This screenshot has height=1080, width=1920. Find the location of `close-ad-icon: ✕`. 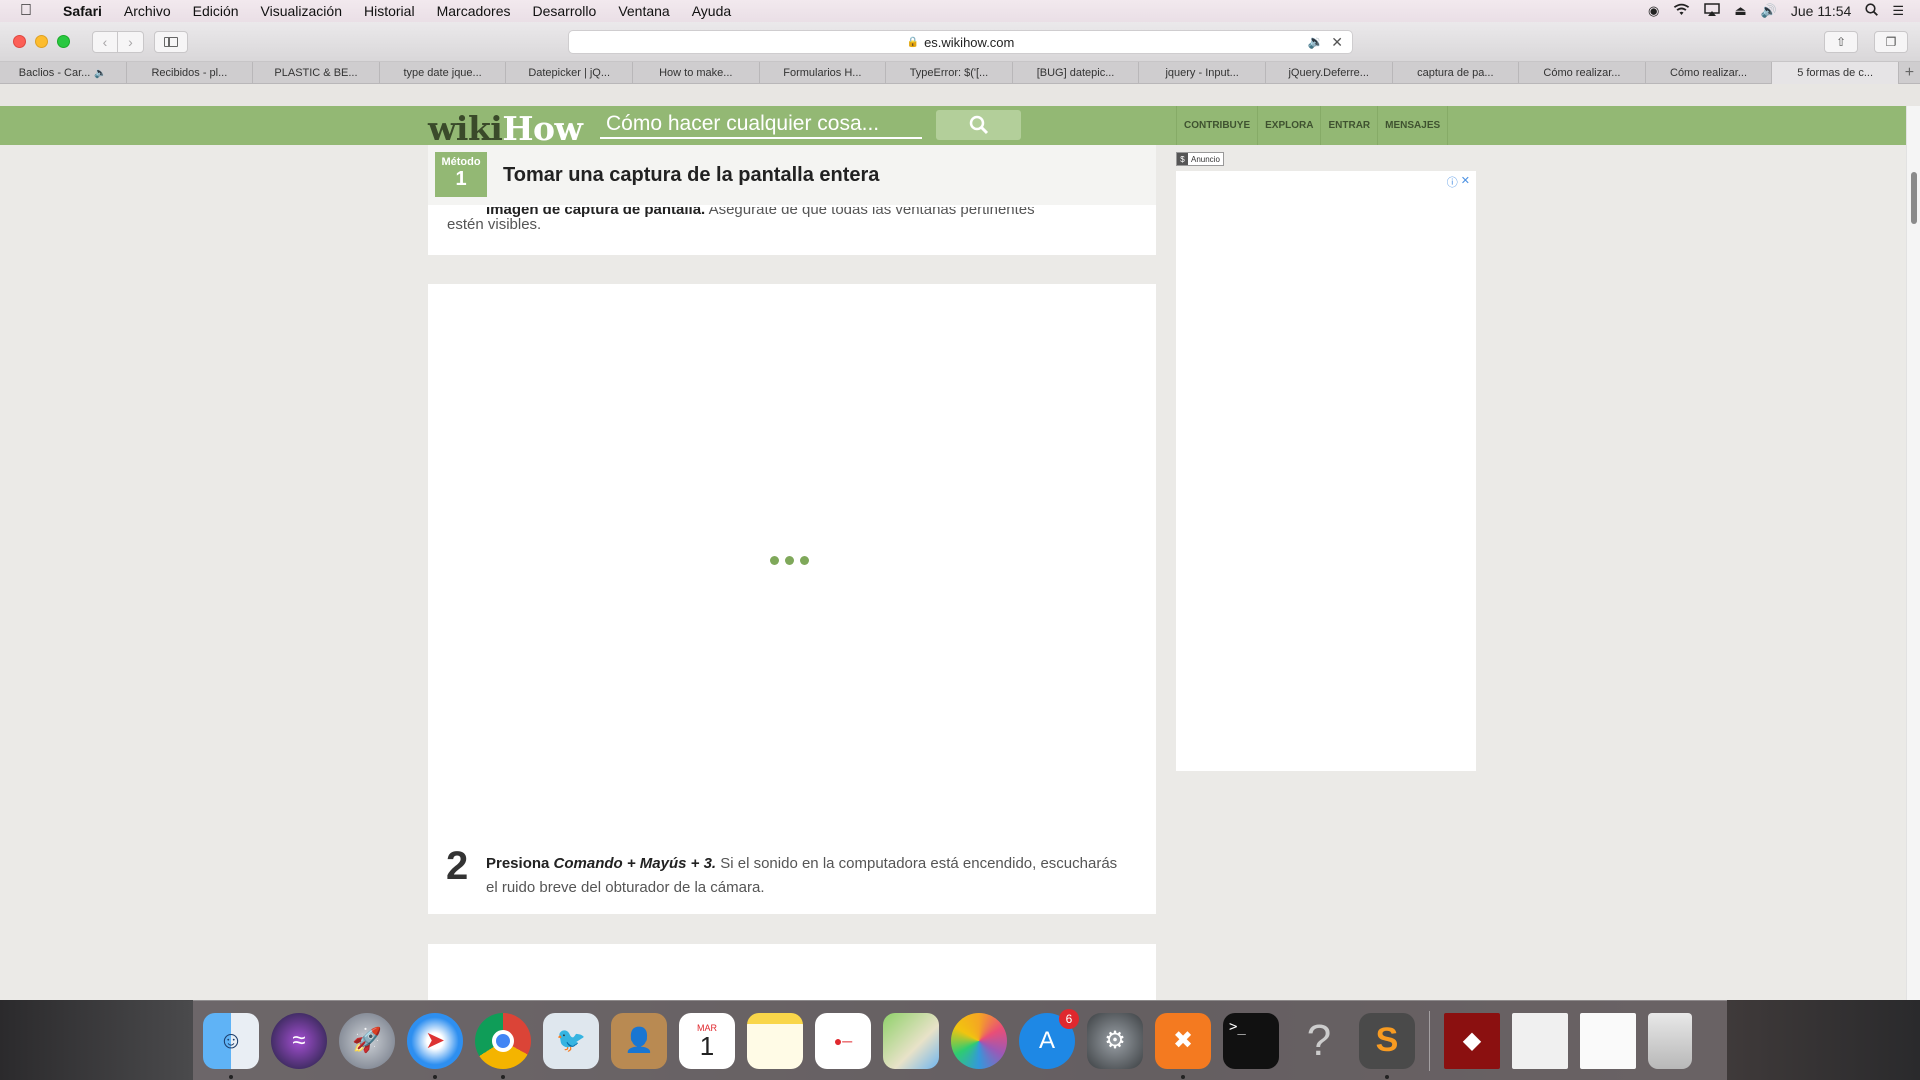

close-ad-icon: ✕ is located at coordinates (1465, 182).